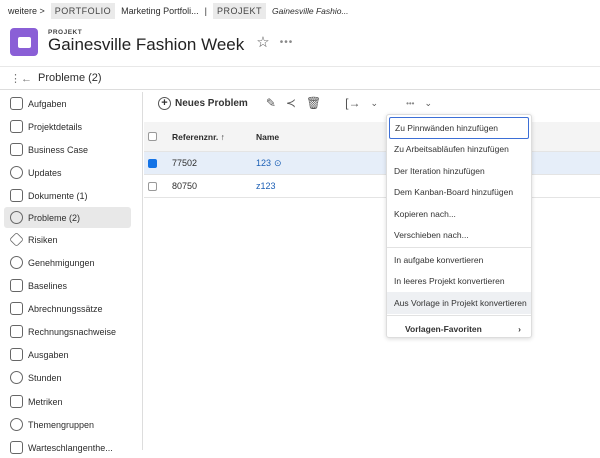 Image resolution: width=600 pixels, height=458 pixels. Describe the element at coordinates (72, 331) in the screenshot. I see `sidebar-item-label: Rechnungsnachweise` at that location.